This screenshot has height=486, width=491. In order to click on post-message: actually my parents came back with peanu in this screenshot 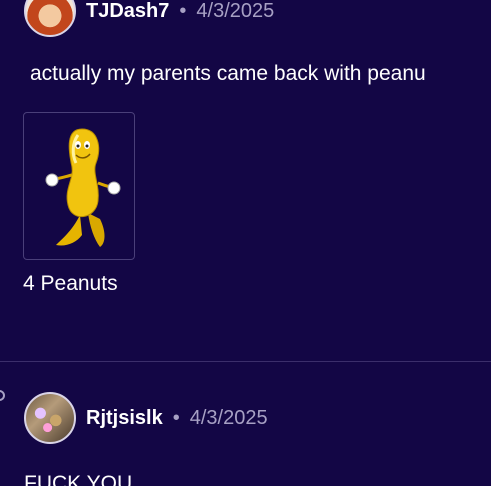, I will do `click(228, 73)`.